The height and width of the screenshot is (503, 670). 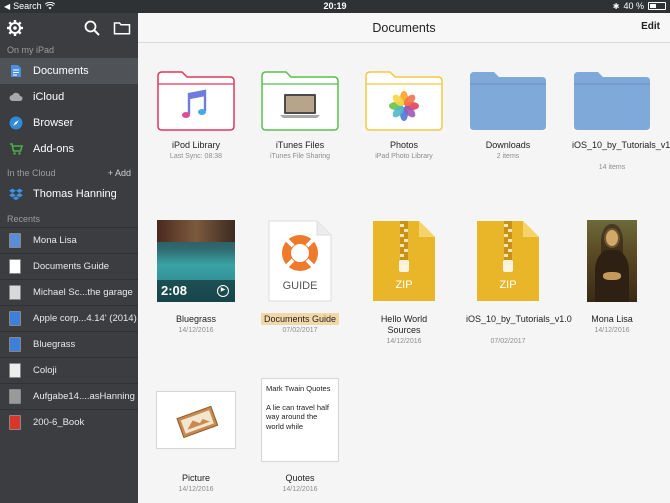 I want to click on recent-item-label: Documents Guide, so click(x=71, y=266).